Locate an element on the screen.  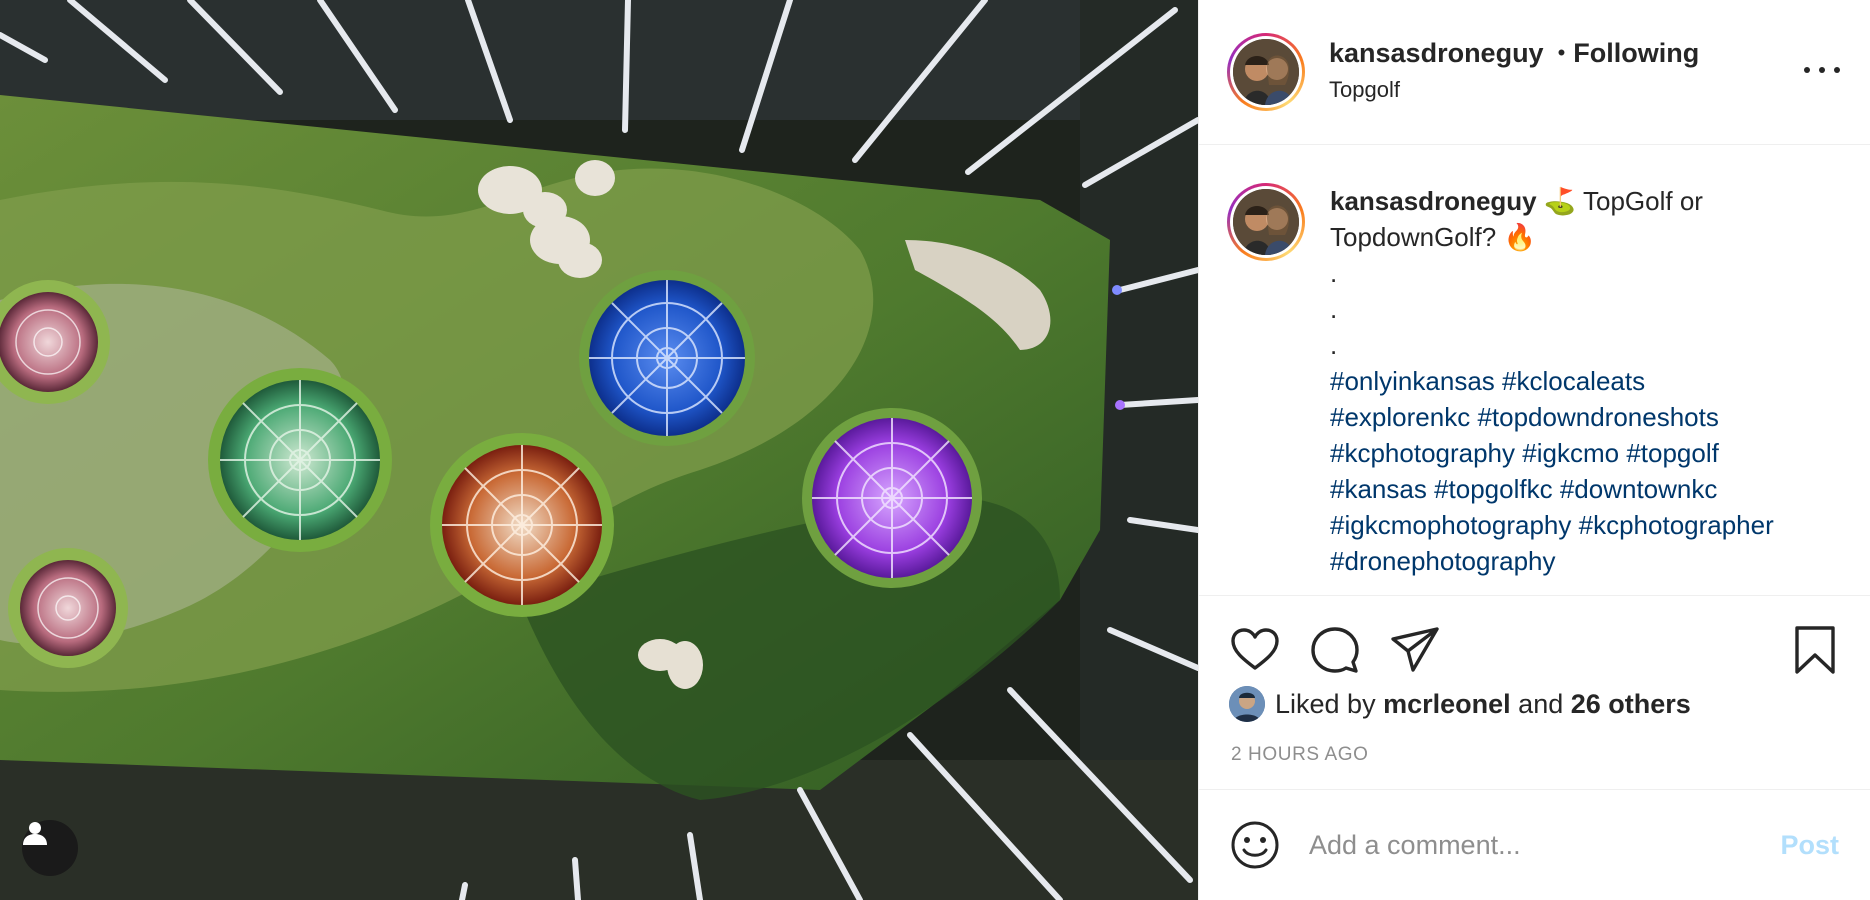
target-orange is located at coordinates (522, 525).